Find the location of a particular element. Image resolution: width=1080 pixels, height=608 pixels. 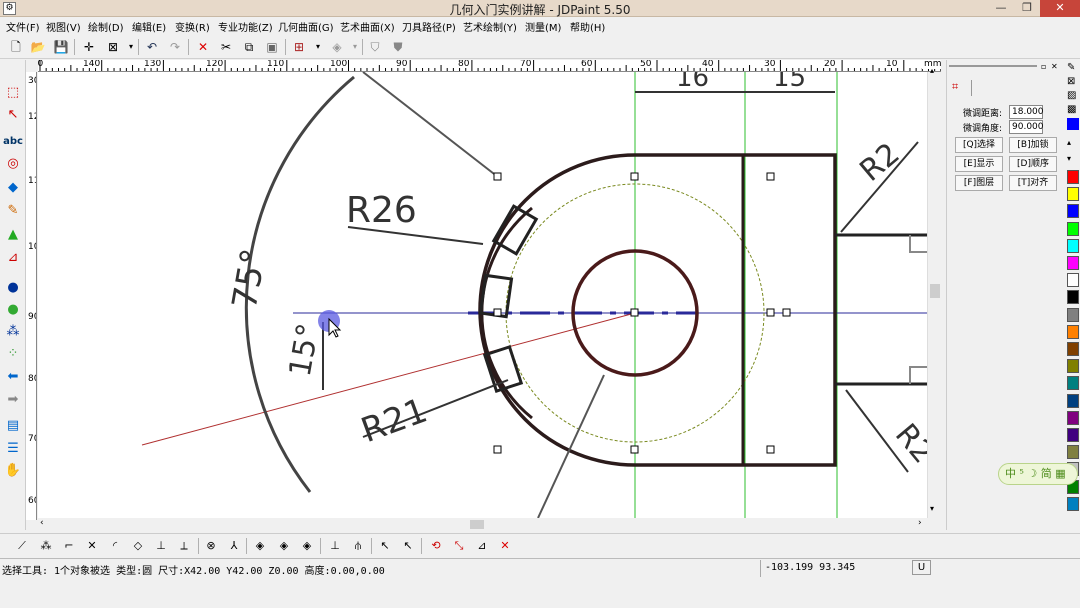

fill-icon: ▨ is located at coordinates (1071, 95).